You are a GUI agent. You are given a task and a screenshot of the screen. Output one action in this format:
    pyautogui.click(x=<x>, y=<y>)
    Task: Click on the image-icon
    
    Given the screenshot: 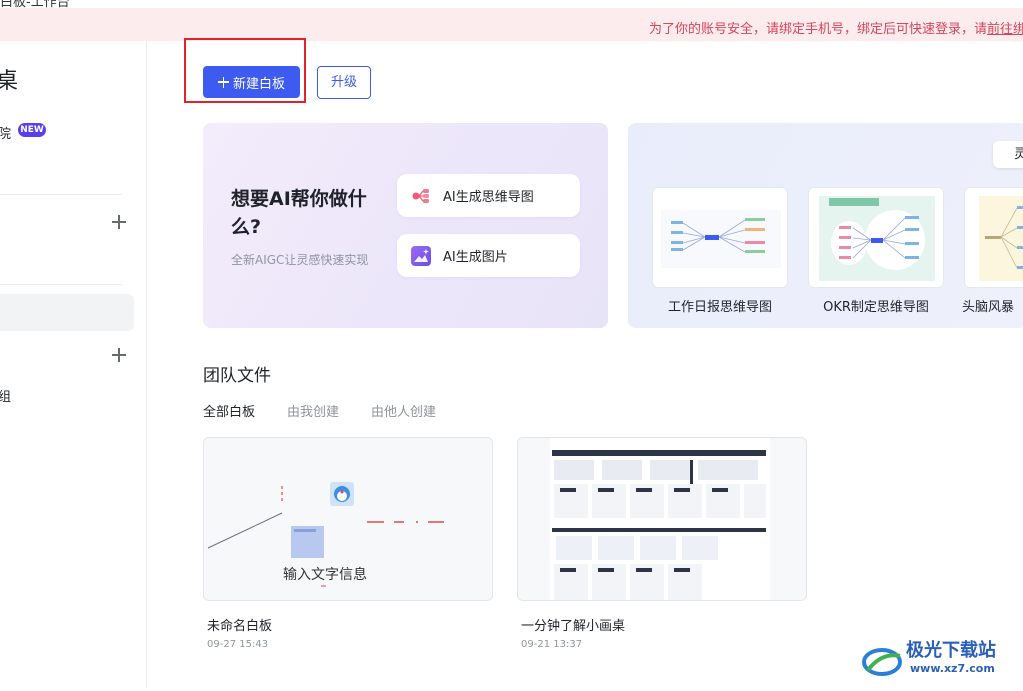 What is the action you would take?
    pyautogui.click(x=421, y=255)
    